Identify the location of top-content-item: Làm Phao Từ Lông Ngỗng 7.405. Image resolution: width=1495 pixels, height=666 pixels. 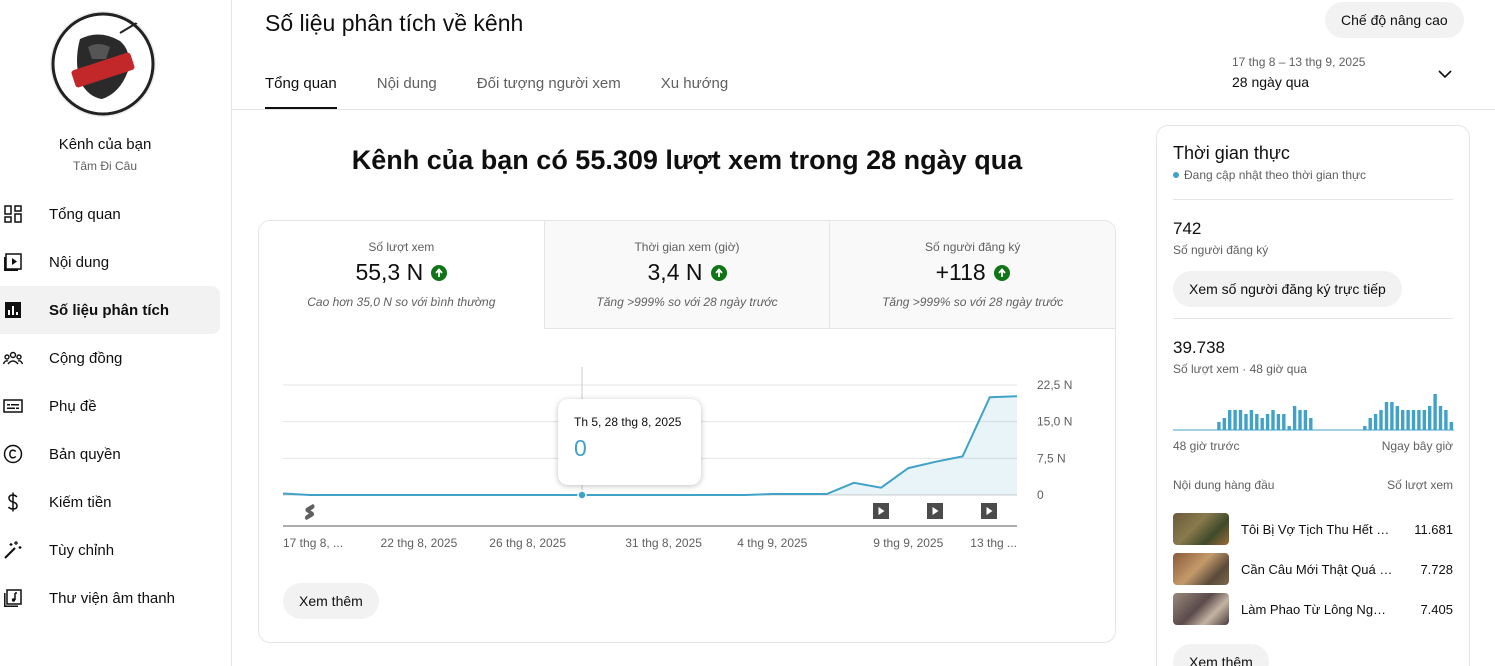
(1313, 609).